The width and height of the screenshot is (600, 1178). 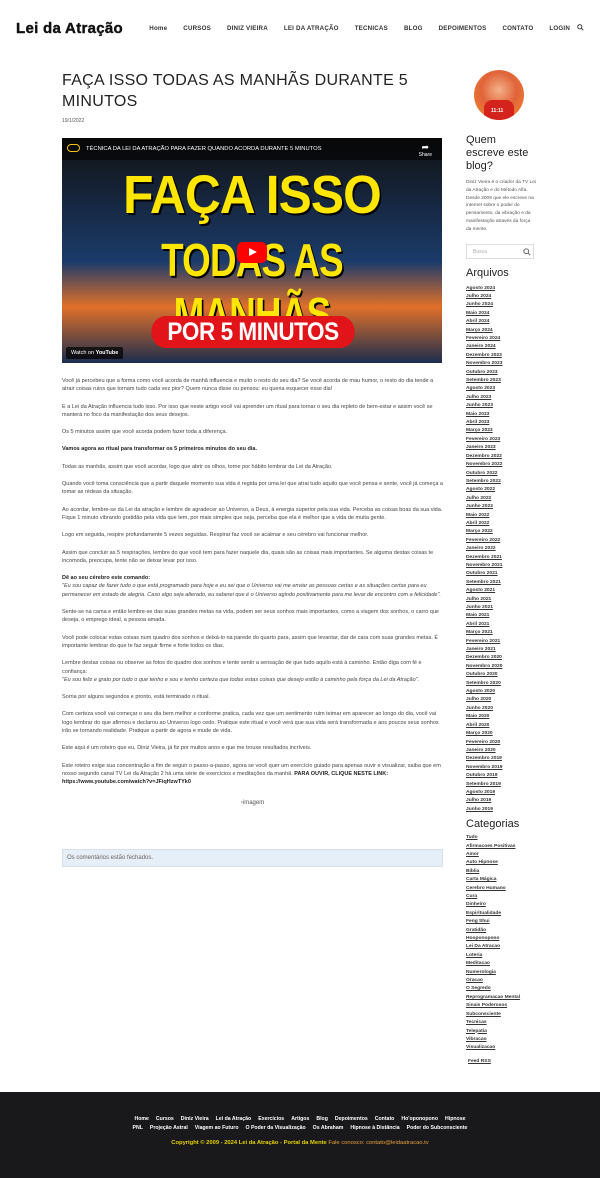 What do you see at coordinates (501, 914) in the screenshot?
I see `category-link-espiritualidade: Espiritualidade` at bounding box center [501, 914].